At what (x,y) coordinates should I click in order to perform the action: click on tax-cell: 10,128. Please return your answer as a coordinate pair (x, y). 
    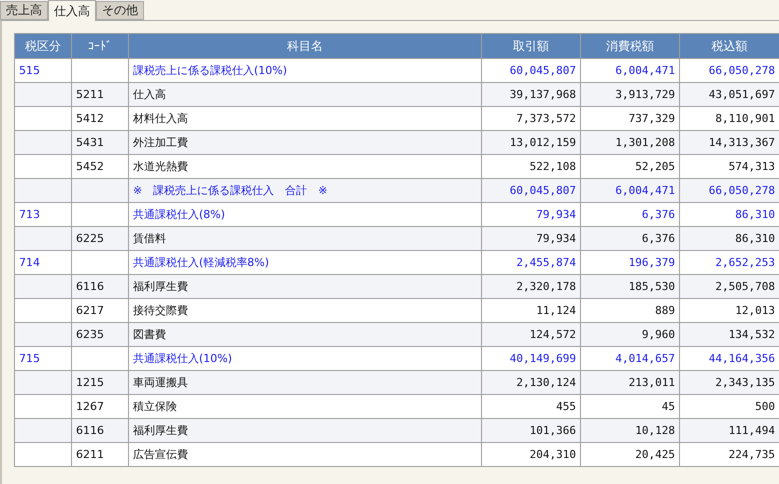
    Looking at the image, I should click on (630, 431).